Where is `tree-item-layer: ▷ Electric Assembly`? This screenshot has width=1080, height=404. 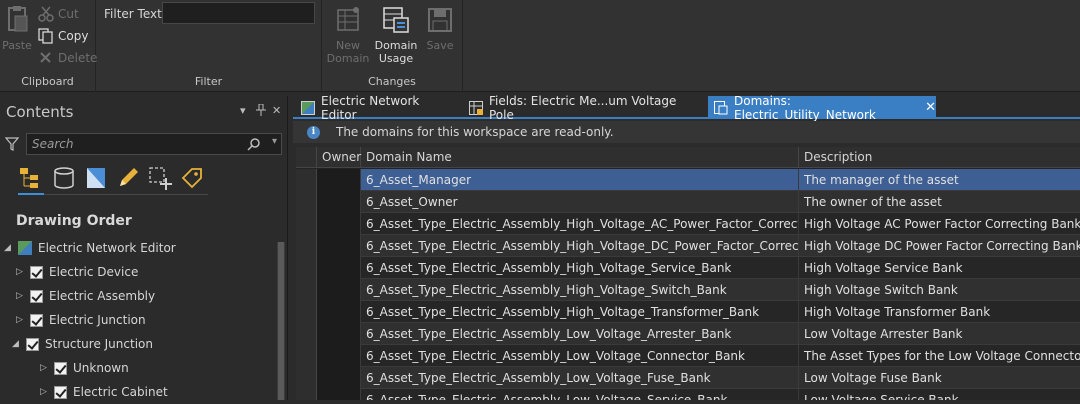
tree-item-layer: ▷ Electric Assembly is located at coordinates (85, 296).